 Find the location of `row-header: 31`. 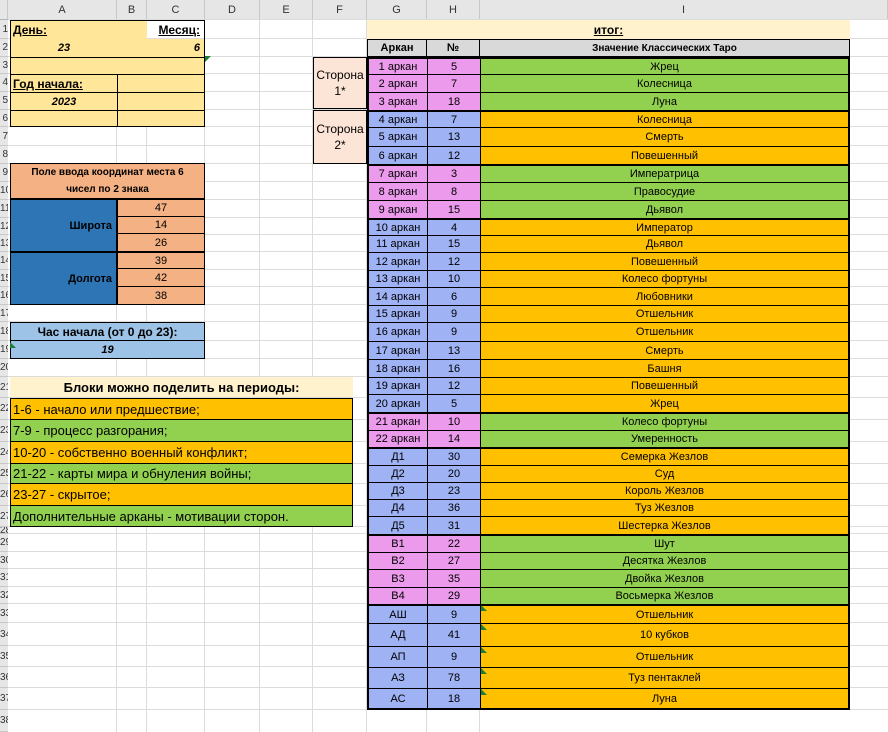

row-header: 31 is located at coordinates (4, 578).